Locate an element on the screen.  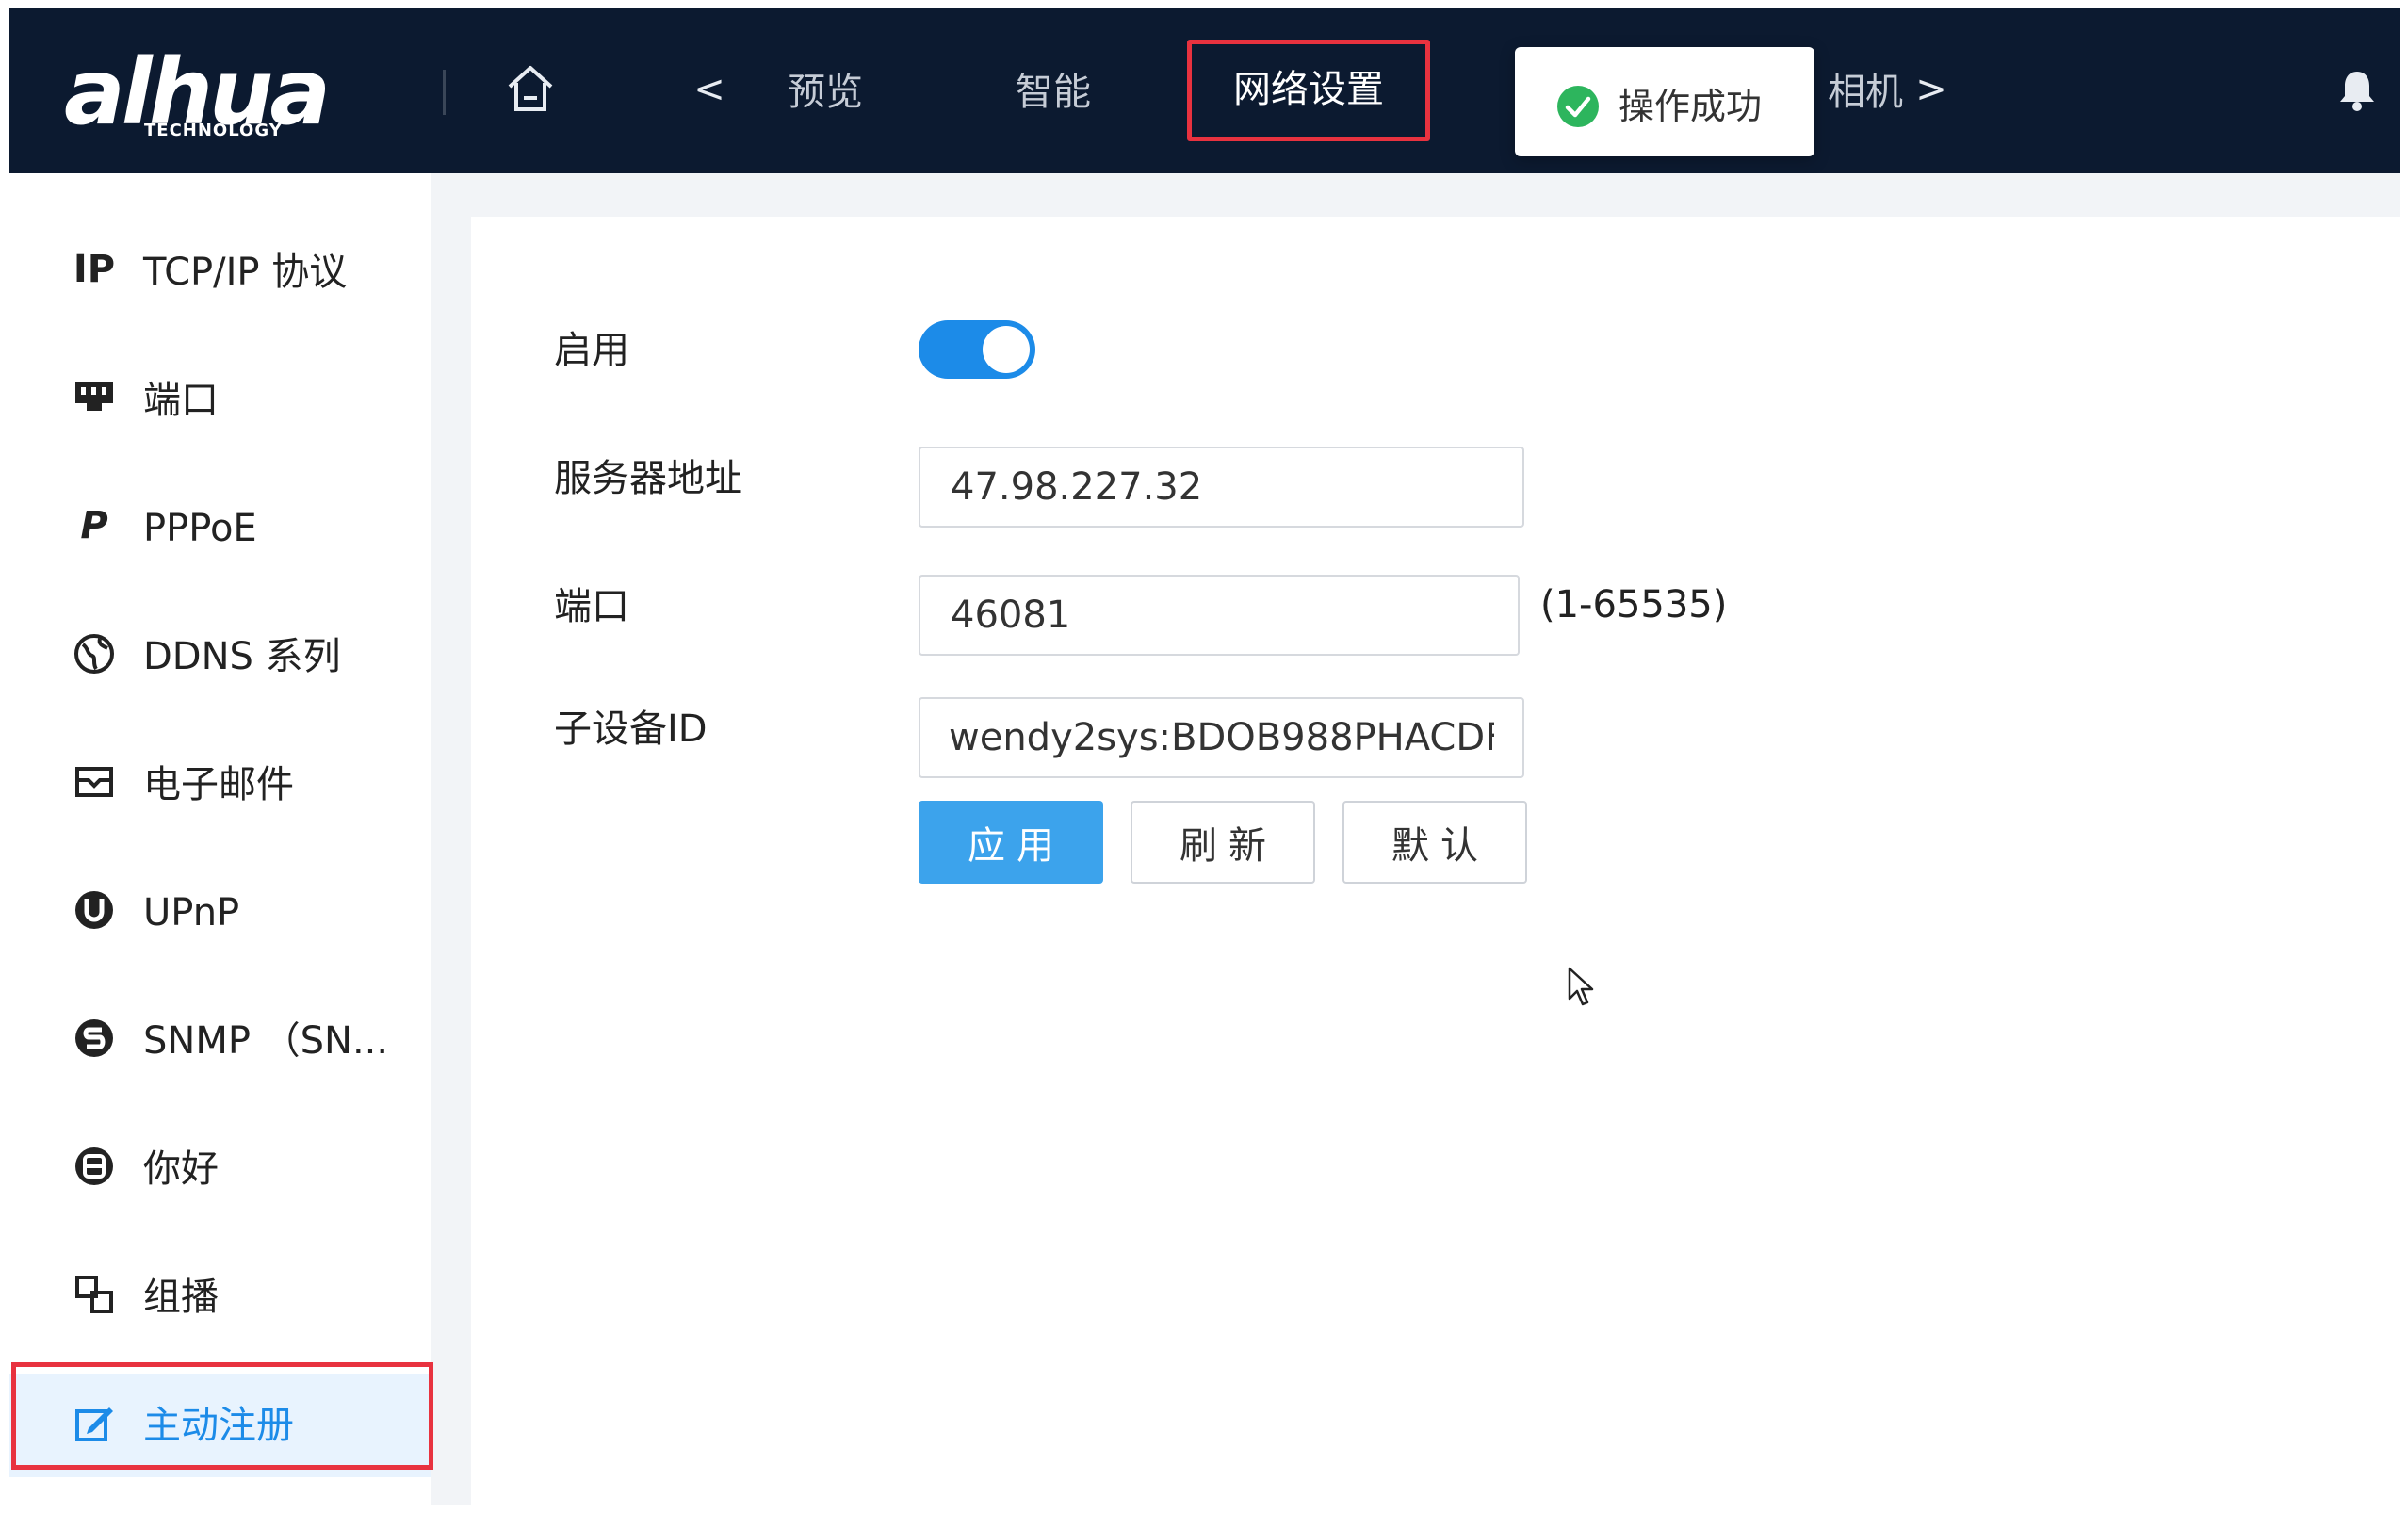
sidebar-item-upnp: UPnP is located at coordinates (220, 913).